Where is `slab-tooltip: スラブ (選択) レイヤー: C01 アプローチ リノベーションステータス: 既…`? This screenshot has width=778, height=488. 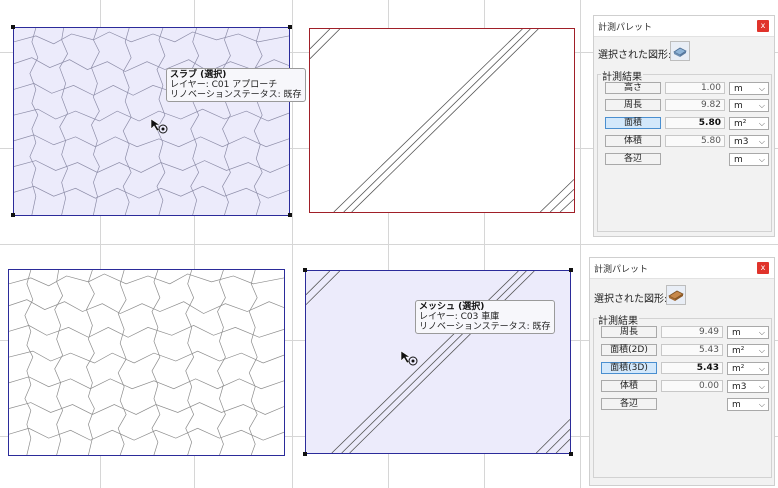 slab-tooltip: スラブ (選択) レイヤー: C01 アプローチ リノベーションステータス: 既… is located at coordinates (236, 85).